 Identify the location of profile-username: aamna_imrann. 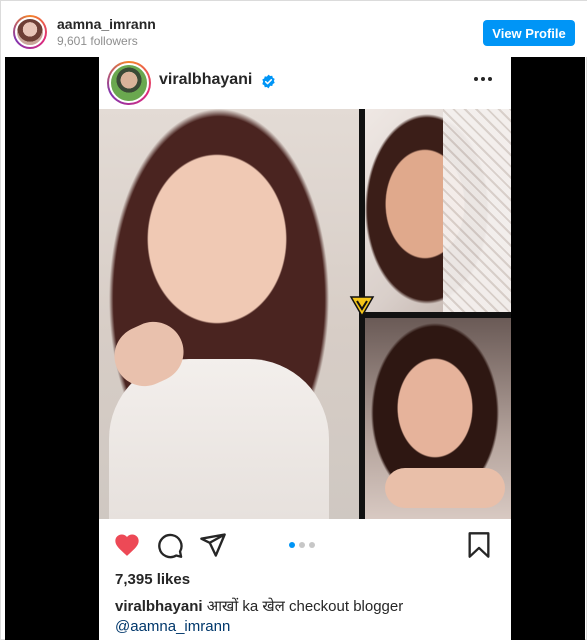
(106, 24).